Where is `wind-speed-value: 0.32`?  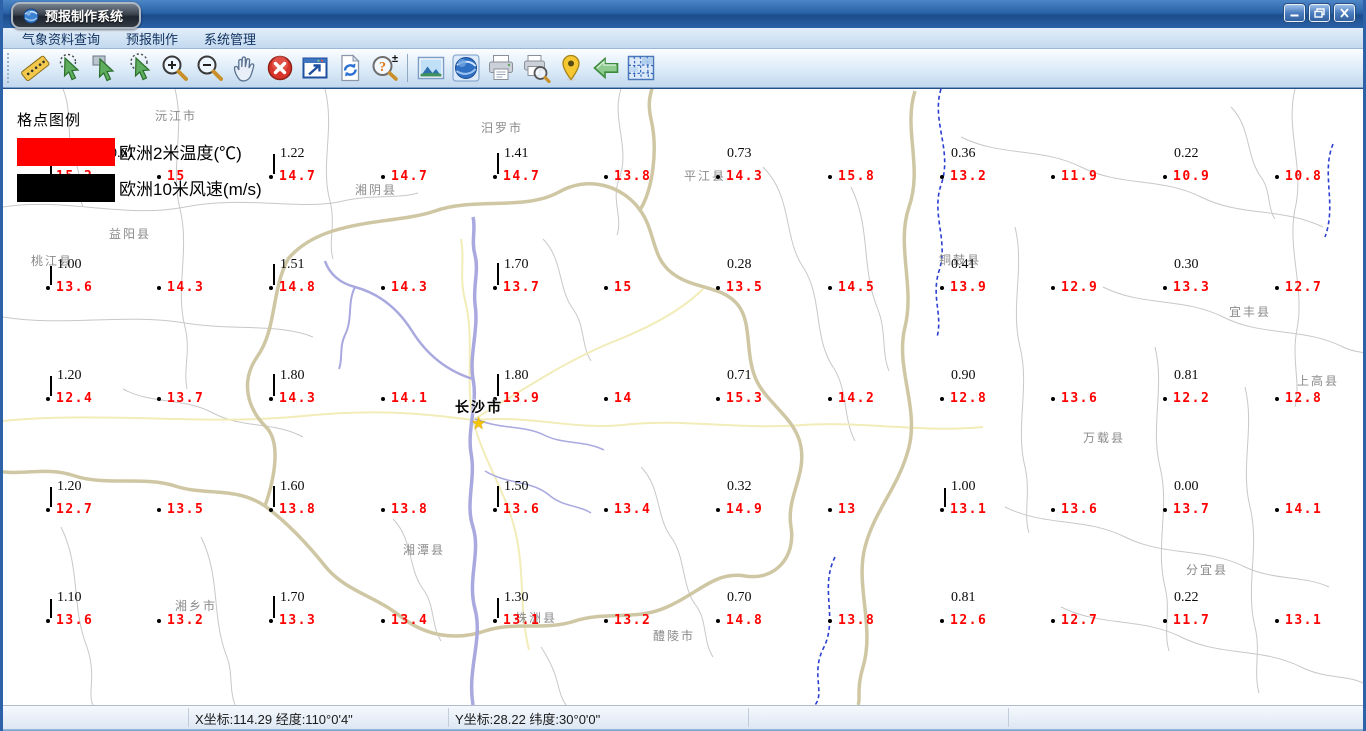 wind-speed-value: 0.32 is located at coordinates (739, 486).